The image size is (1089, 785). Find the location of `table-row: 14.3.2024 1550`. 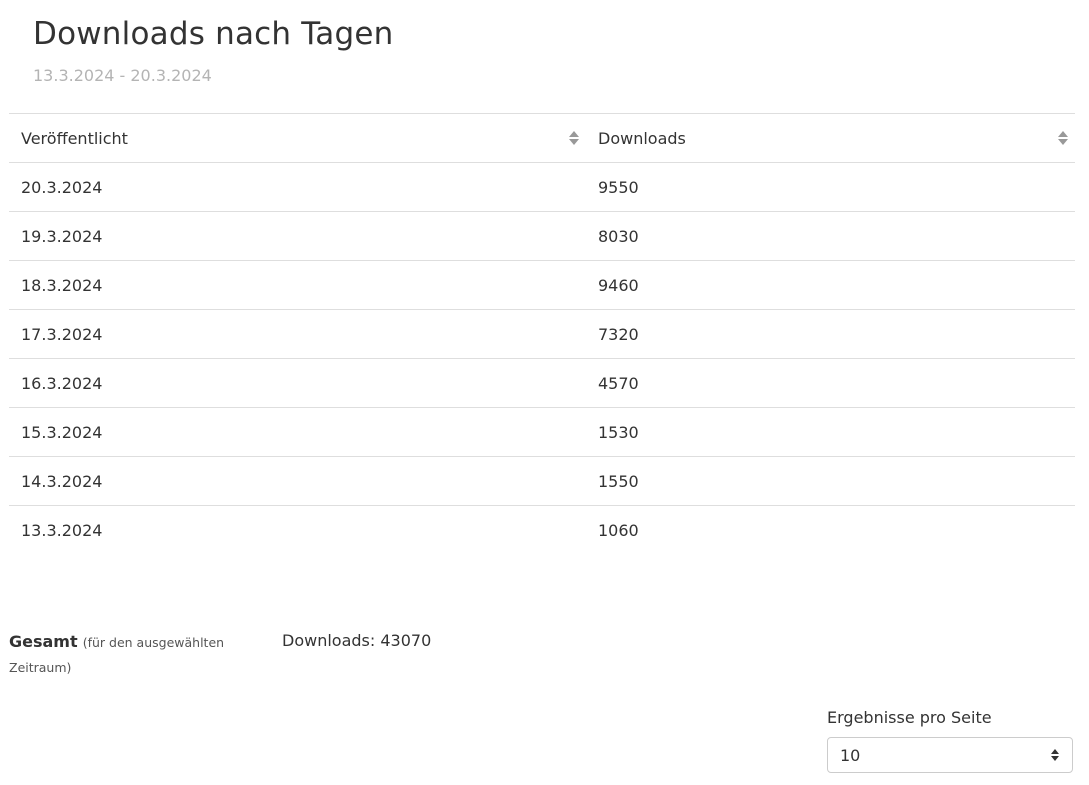

table-row: 14.3.2024 1550 is located at coordinates (542, 481).